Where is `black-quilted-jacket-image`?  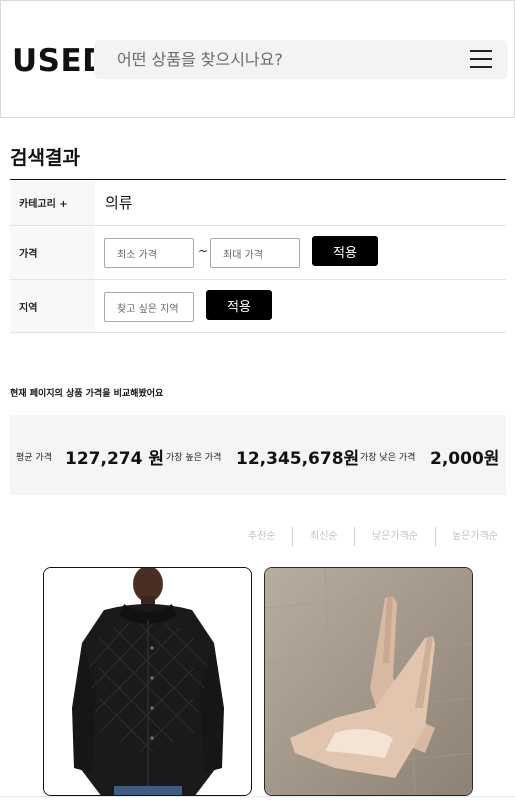 black-quilted-jacket-image is located at coordinates (147, 681).